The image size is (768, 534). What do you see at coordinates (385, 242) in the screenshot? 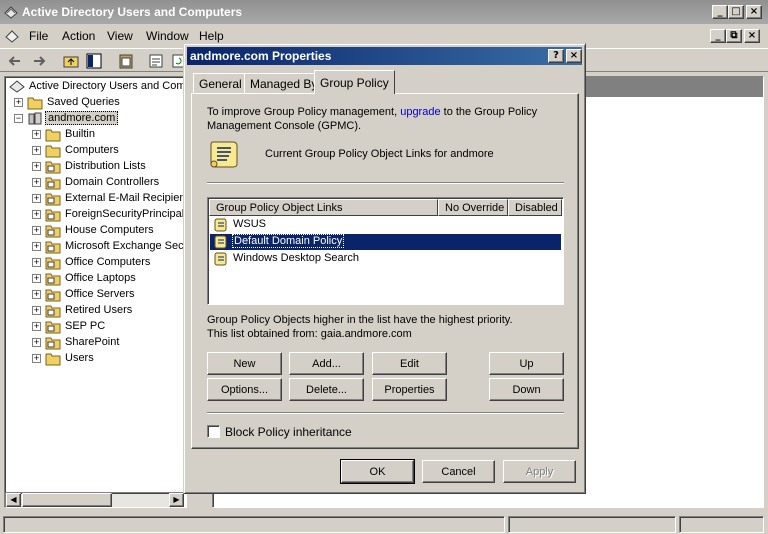
I see `gpo-row-default-domain-policy: Default Domain Policy` at bounding box center [385, 242].